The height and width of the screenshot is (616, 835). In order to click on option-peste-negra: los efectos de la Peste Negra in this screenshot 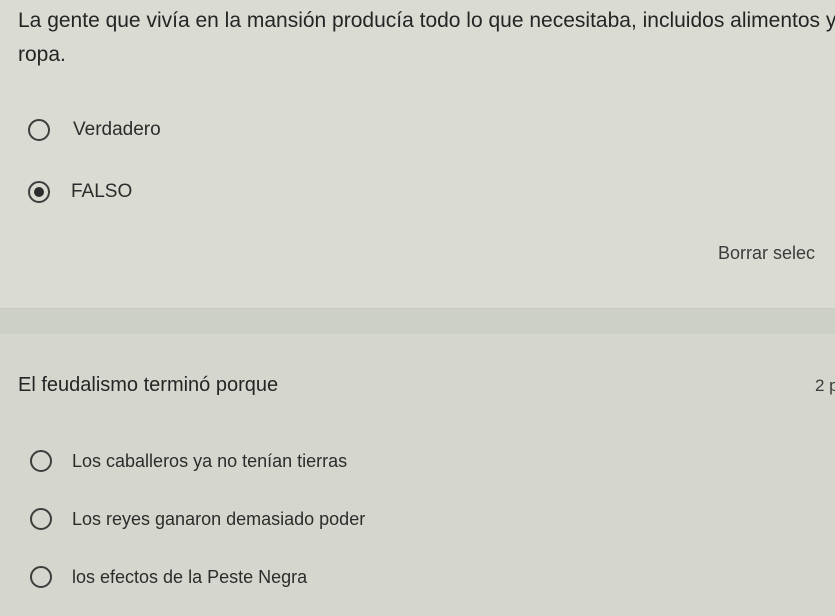, I will do `click(168, 577)`.